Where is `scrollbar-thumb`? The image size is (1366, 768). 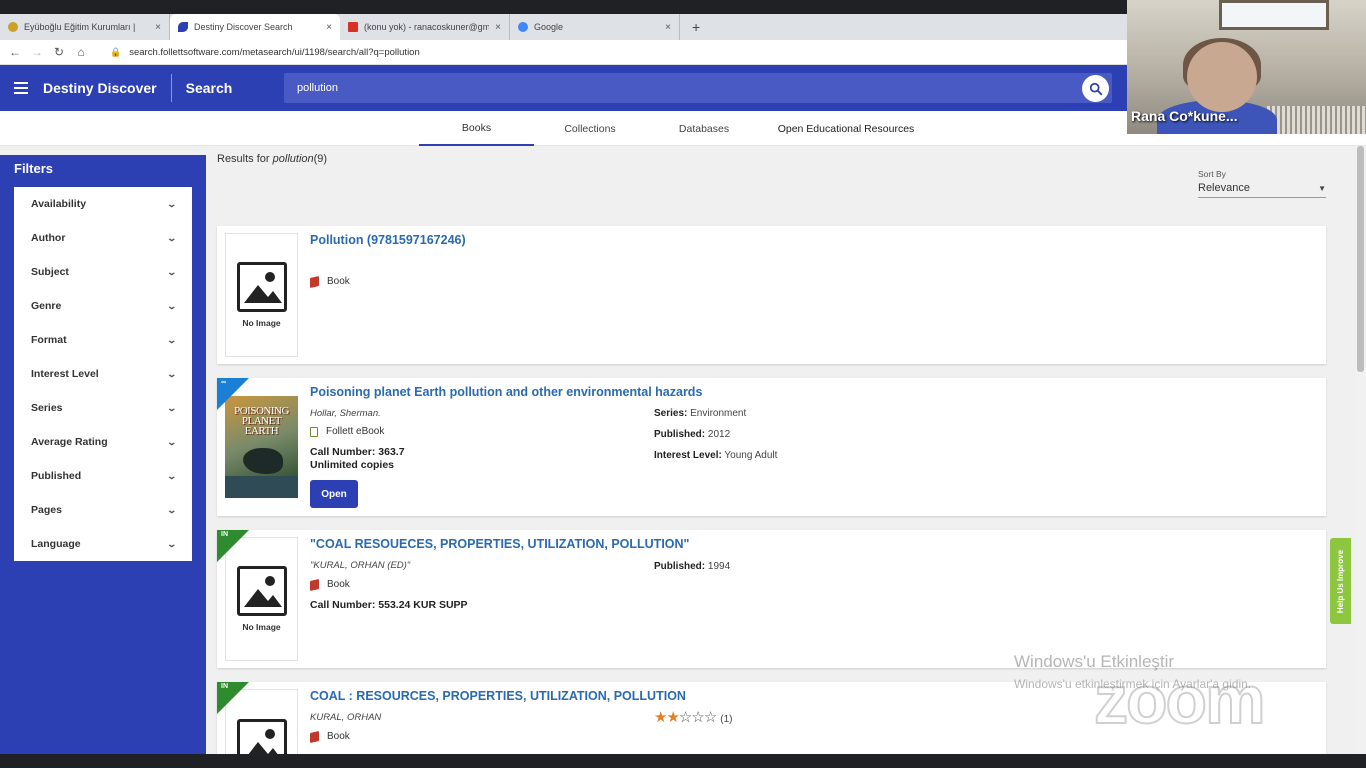 scrollbar-thumb is located at coordinates (1360, 259).